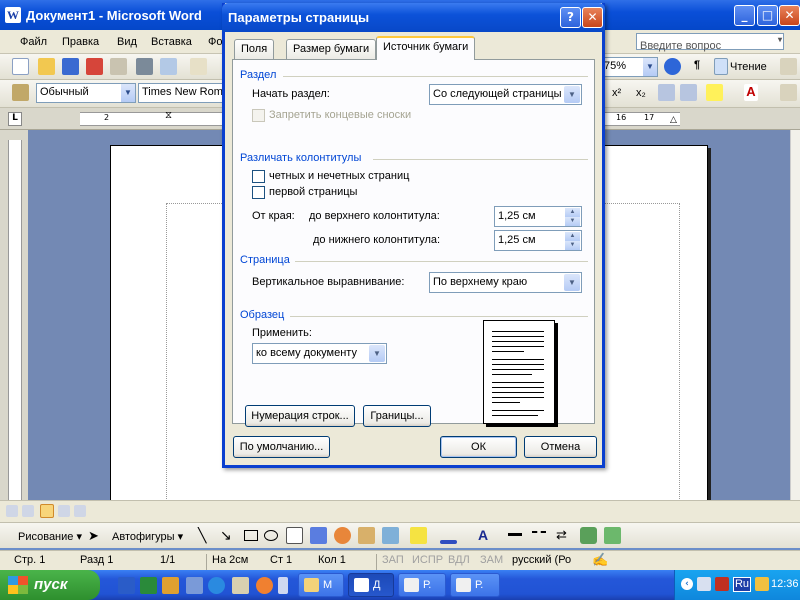 The height and width of the screenshot is (600, 800). I want to click on right-indent-marker-icon: △, so click(673, 120).